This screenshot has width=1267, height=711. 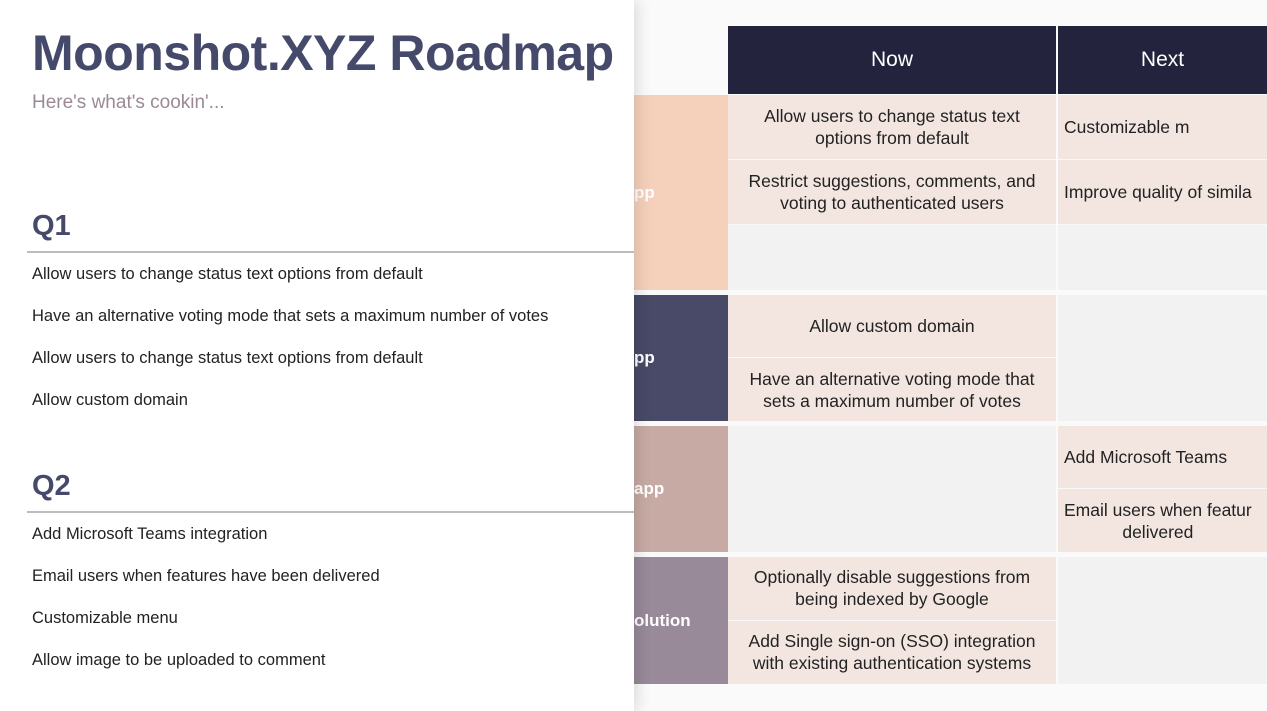 What do you see at coordinates (892, 326) in the screenshot?
I see `roadmap-card: Allow custom domain` at bounding box center [892, 326].